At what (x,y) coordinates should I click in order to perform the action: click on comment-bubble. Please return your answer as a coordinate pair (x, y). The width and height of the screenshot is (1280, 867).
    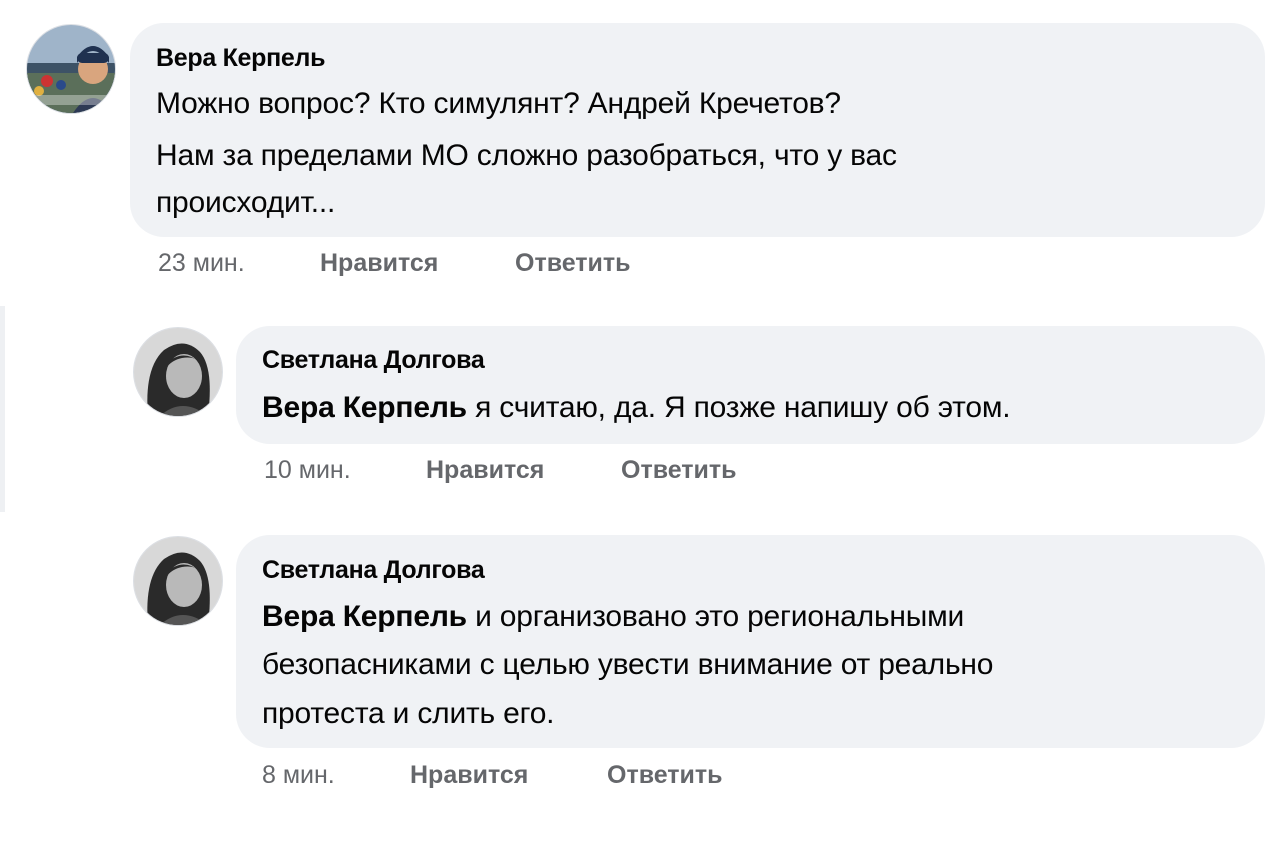
    Looking at the image, I should click on (750, 385).